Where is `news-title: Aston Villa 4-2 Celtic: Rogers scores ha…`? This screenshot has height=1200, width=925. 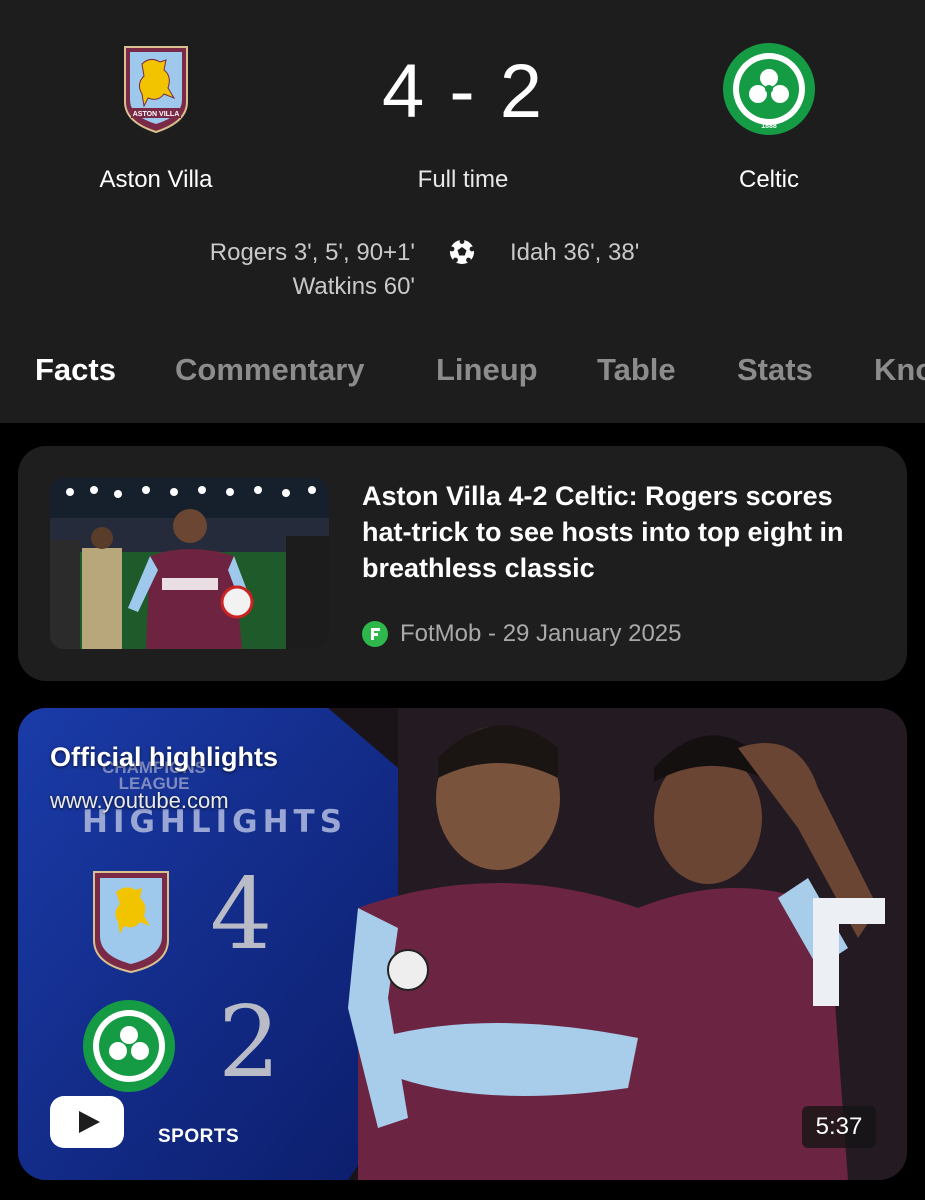
news-title: Aston Villa 4-2 Celtic: Rogers scores ha… is located at coordinates (617, 532).